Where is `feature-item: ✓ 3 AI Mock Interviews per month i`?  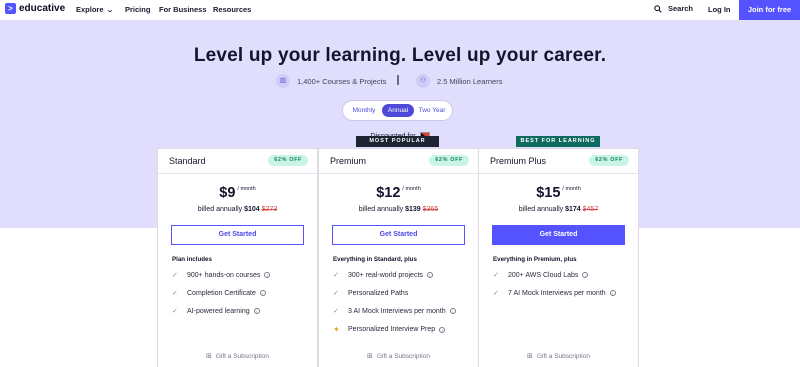
feature-item: ✓ 3 AI Mock Interviews per month i is located at coordinates (394, 311).